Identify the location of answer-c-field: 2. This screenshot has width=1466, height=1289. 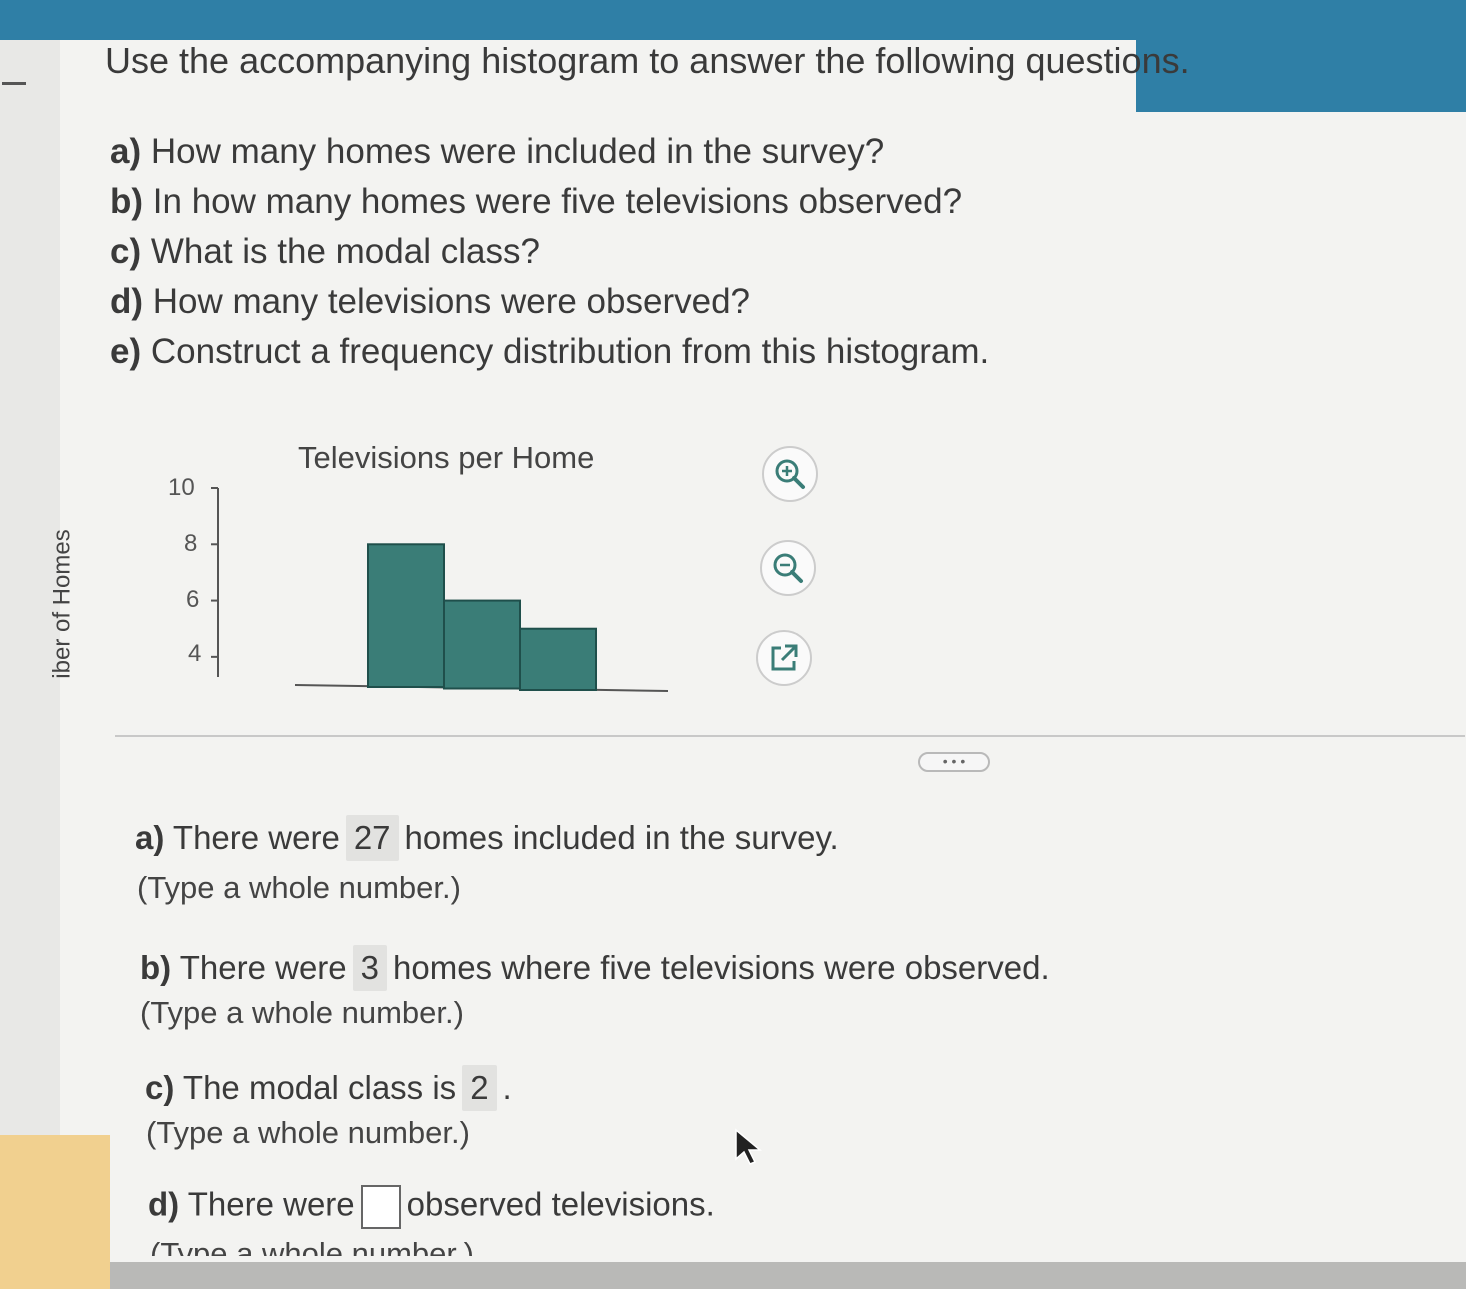
(479, 1088).